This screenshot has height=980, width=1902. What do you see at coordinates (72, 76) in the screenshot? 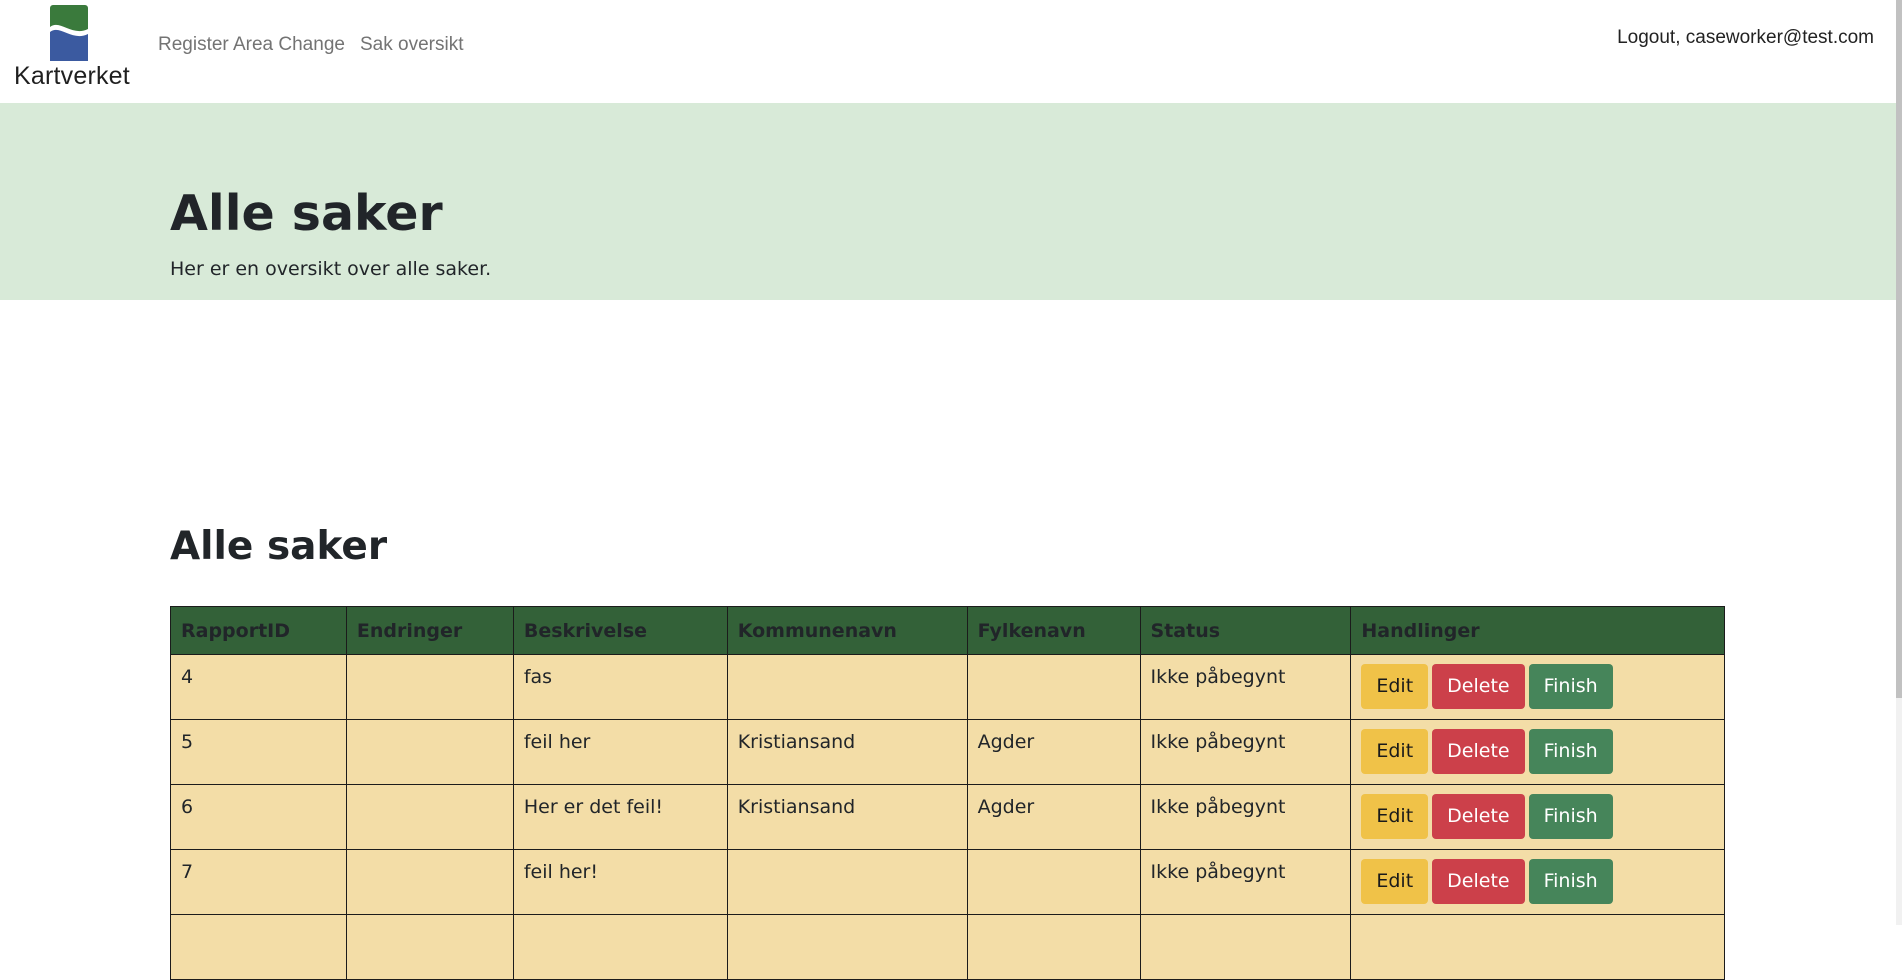
I see `brand-name: Kartverket` at bounding box center [72, 76].